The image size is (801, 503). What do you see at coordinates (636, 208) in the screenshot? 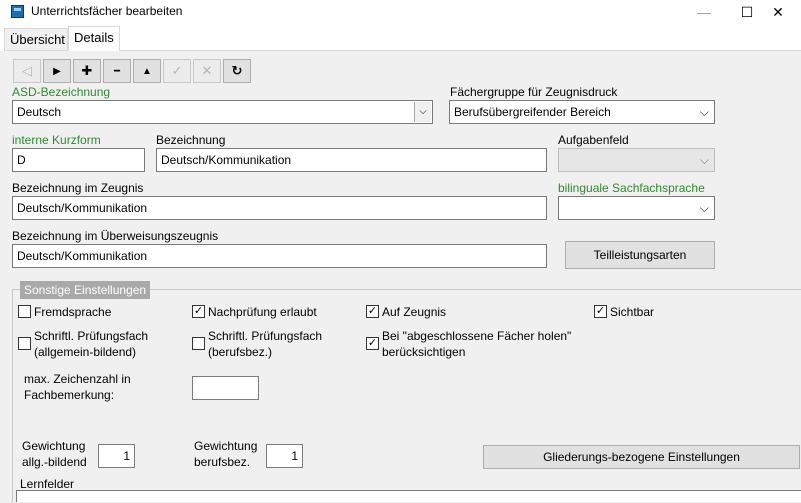
I see `bilingual-select: ⌵` at bounding box center [636, 208].